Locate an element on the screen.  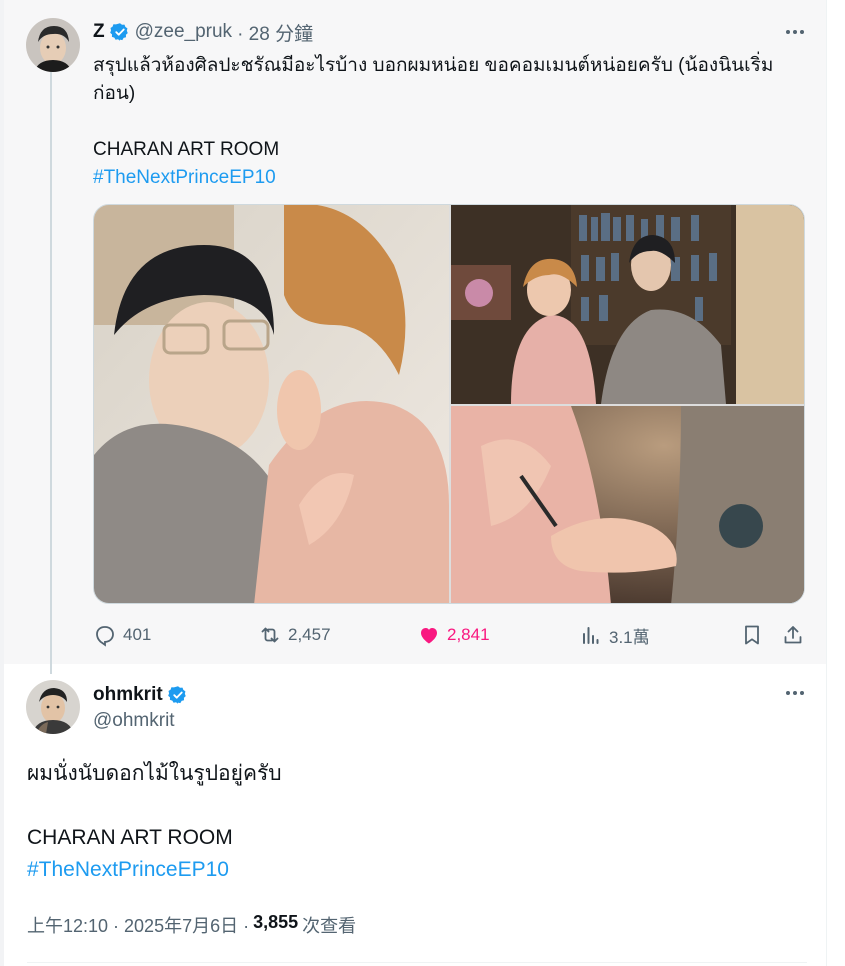
divider is located at coordinates (417, 962).